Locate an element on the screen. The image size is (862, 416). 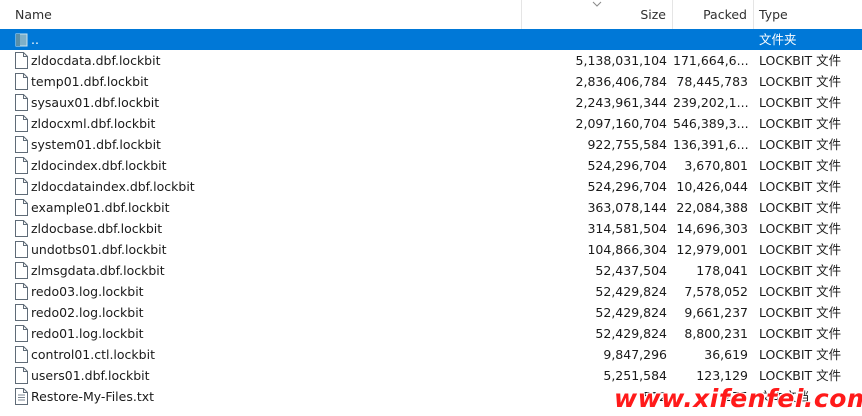
column-header-packed: Packed is located at coordinates (713, 15).